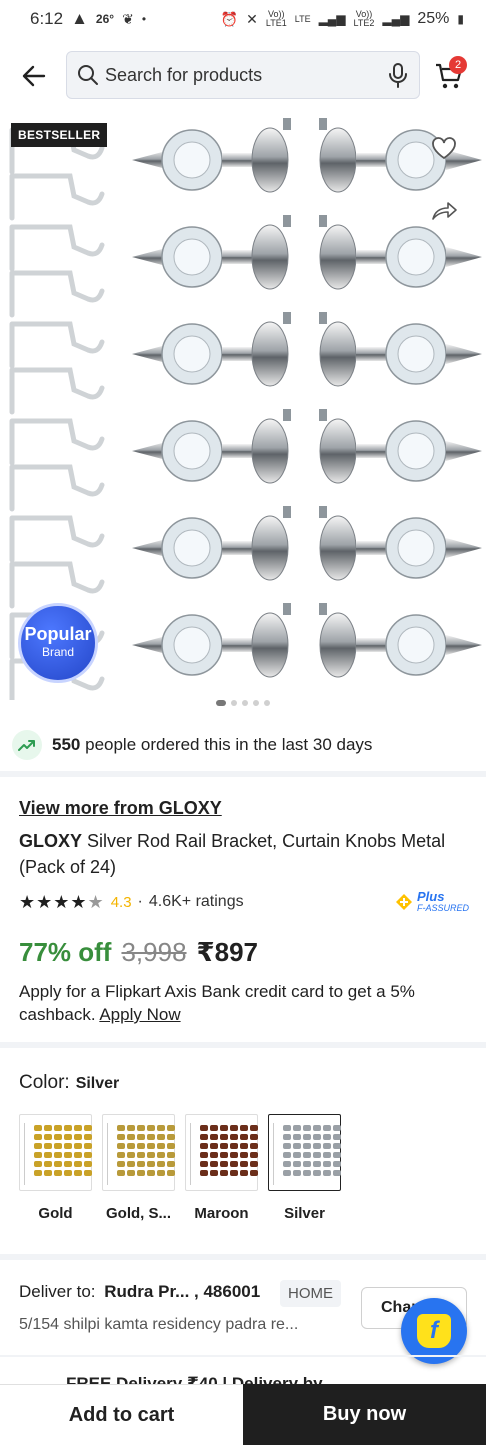 Image resolution: width=486 pixels, height=1445 pixels. What do you see at coordinates (312, 1150) in the screenshot?
I see `swatch-thumbnail` at bounding box center [312, 1150].